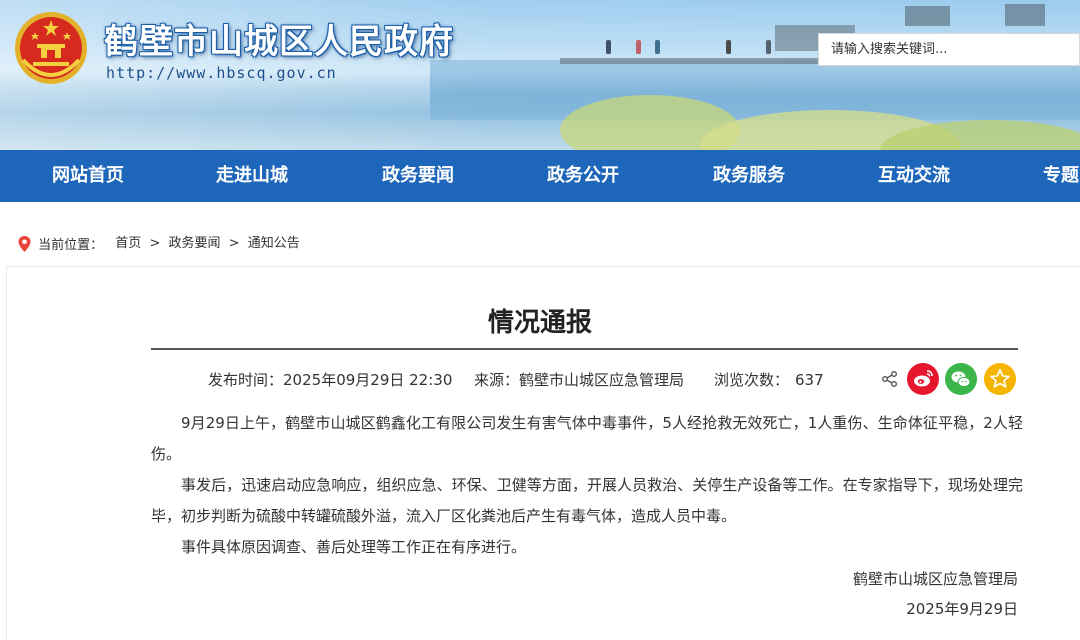  I want to click on nav-item-disclosure: 政务公开, so click(583, 176).